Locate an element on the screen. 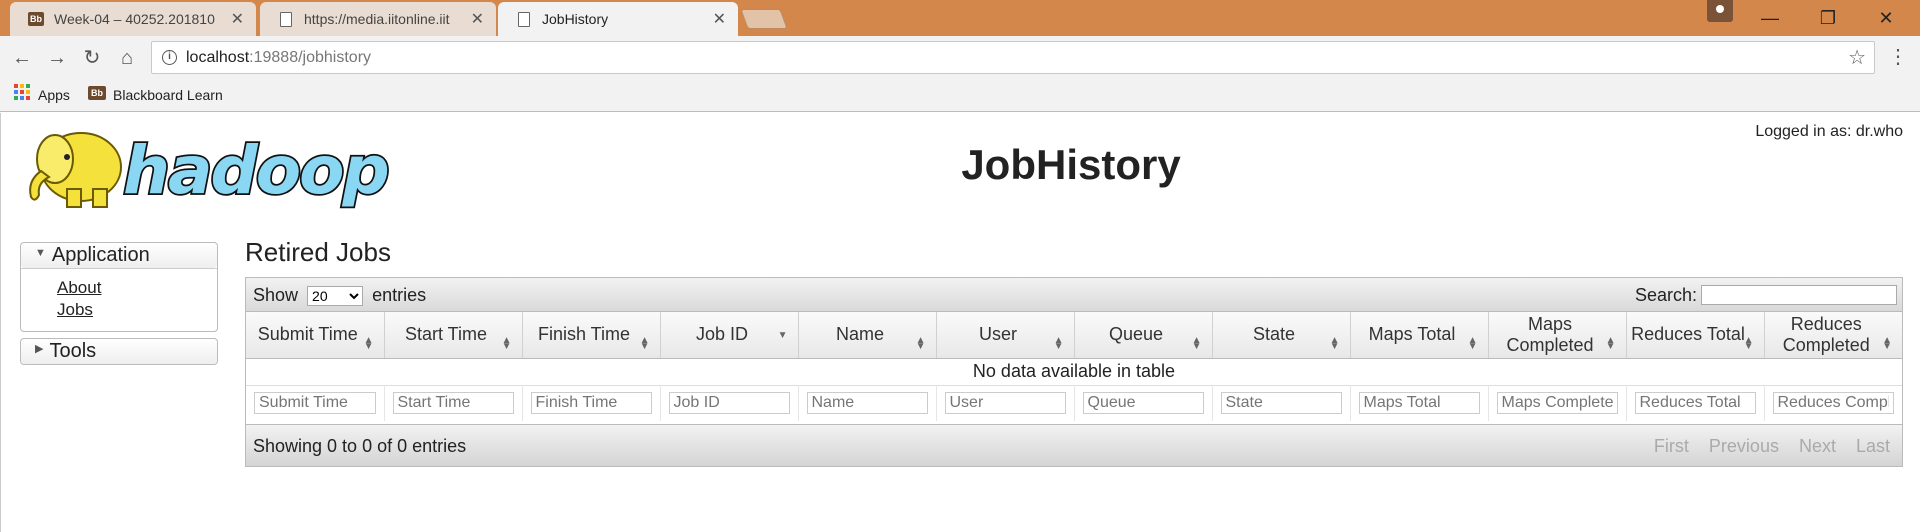  bookmarks-bar: Apps Bb Blackboard Learn is located at coordinates (960, 96).